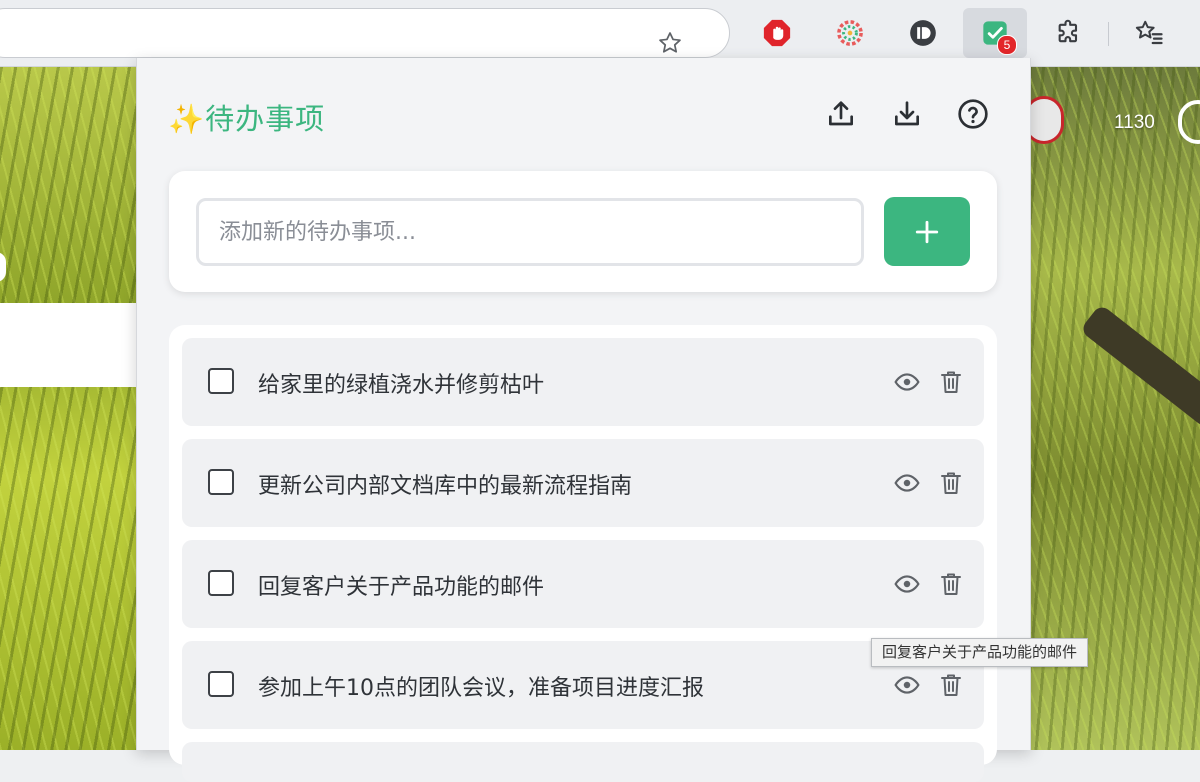  Describe the element at coordinates (973, 114) in the screenshot. I see `help-icon` at that location.